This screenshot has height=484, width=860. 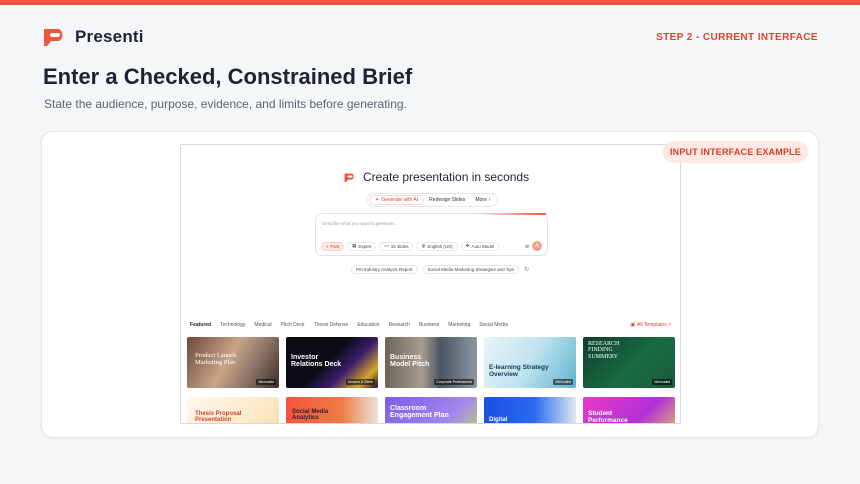 I want to click on category-social-media: Social Media, so click(x=493, y=325).